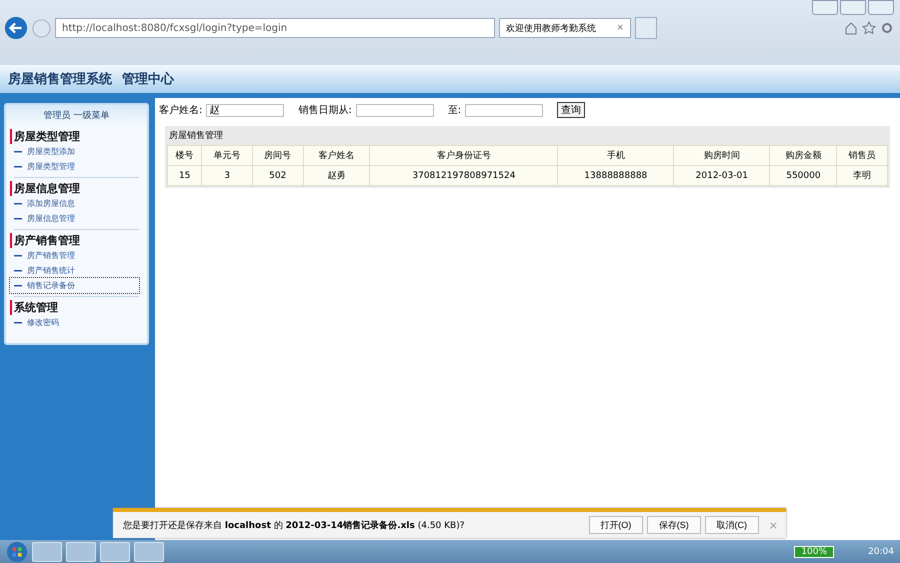 Image resolution: width=900 pixels, height=563 pixels. I want to click on search-button: 查询, so click(571, 110).